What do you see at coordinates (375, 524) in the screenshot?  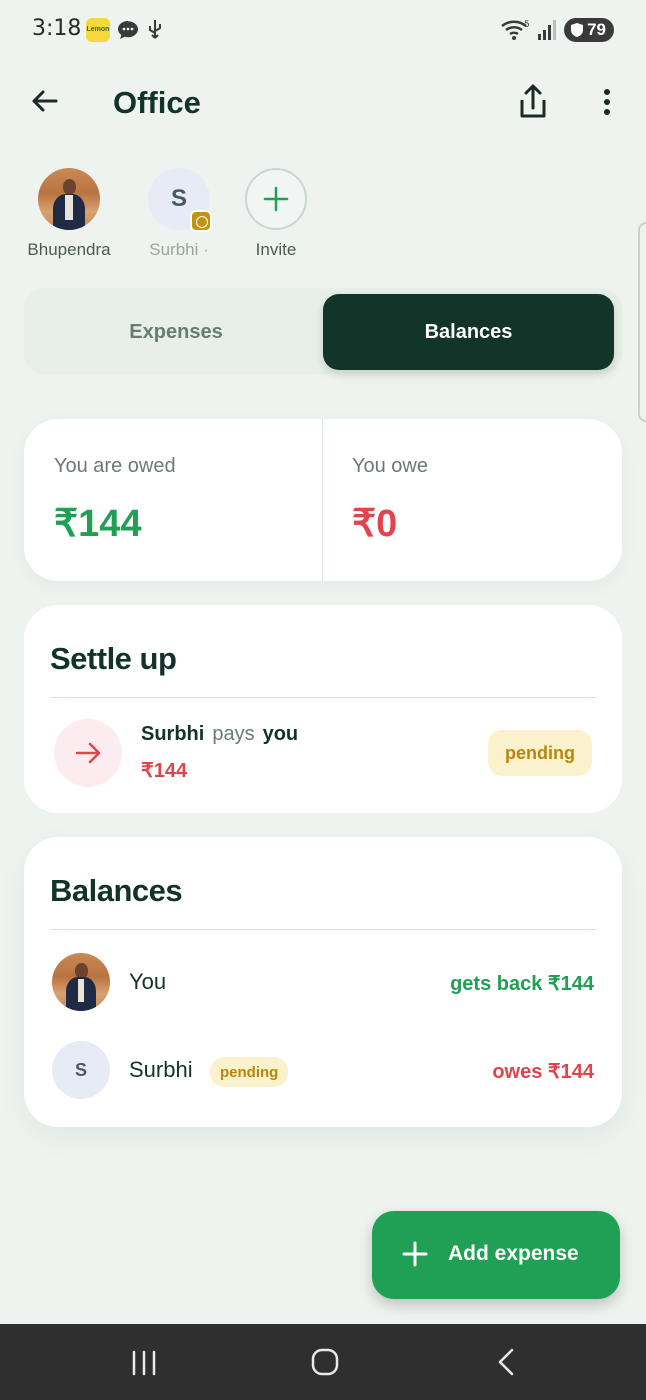 I see `owe-value: ₹0` at bounding box center [375, 524].